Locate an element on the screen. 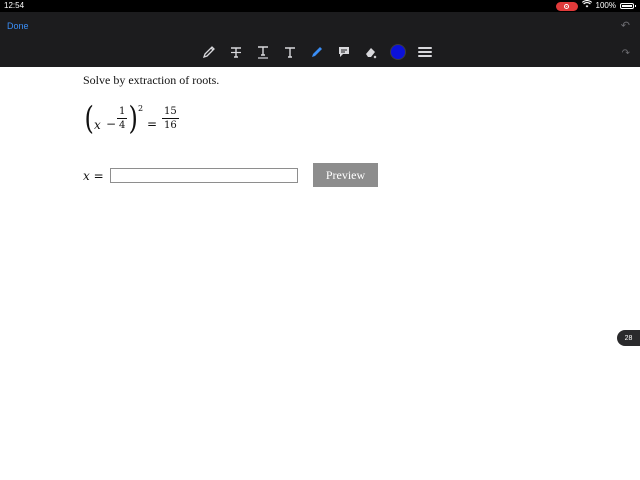  fraction-denominator: 4 is located at coordinates (122, 125).